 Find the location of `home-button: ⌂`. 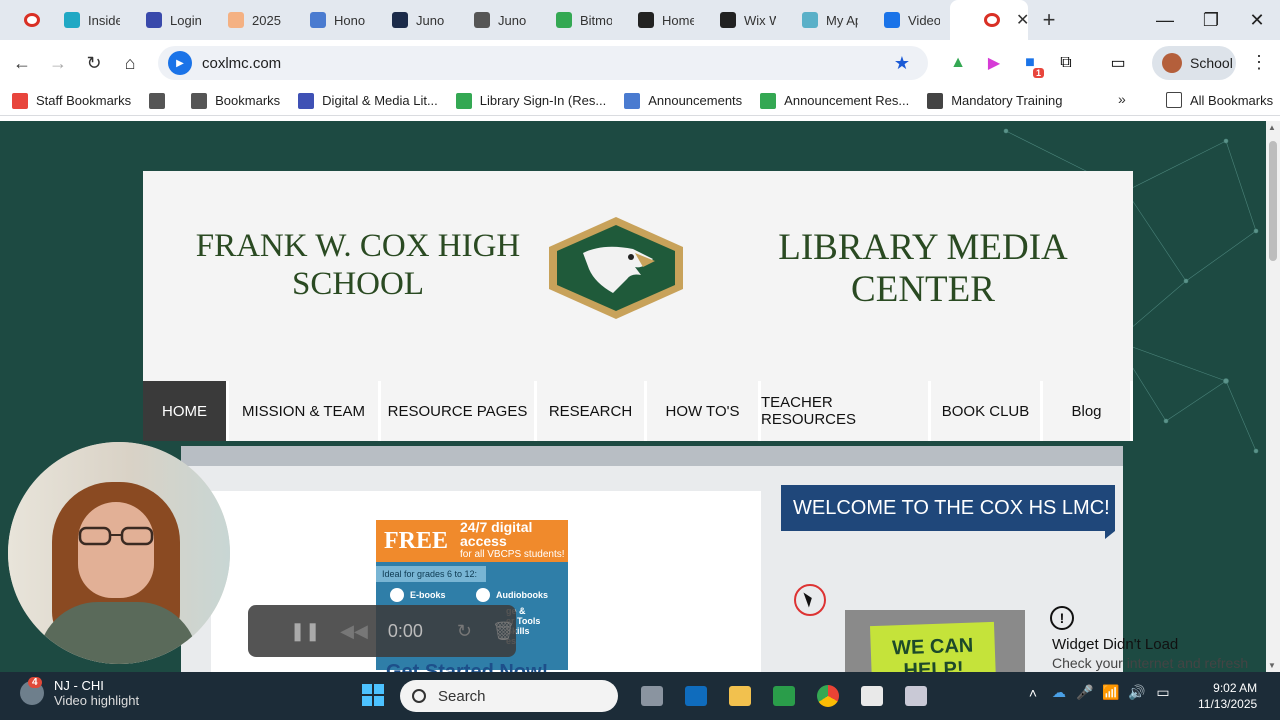

home-button: ⌂ is located at coordinates (130, 63).